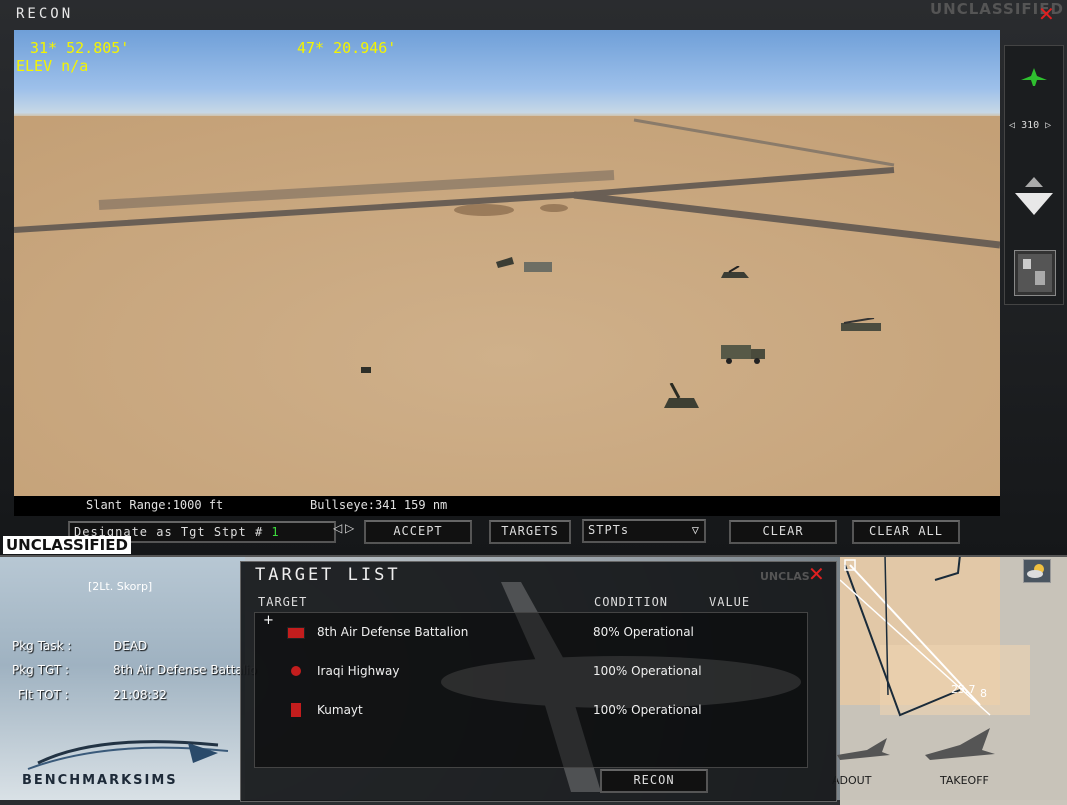 This screenshot has width=1067, height=805. What do you see at coordinates (654, 781) in the screenshot?
I see `recon-button: RECON` at bounding box center [654, 781].